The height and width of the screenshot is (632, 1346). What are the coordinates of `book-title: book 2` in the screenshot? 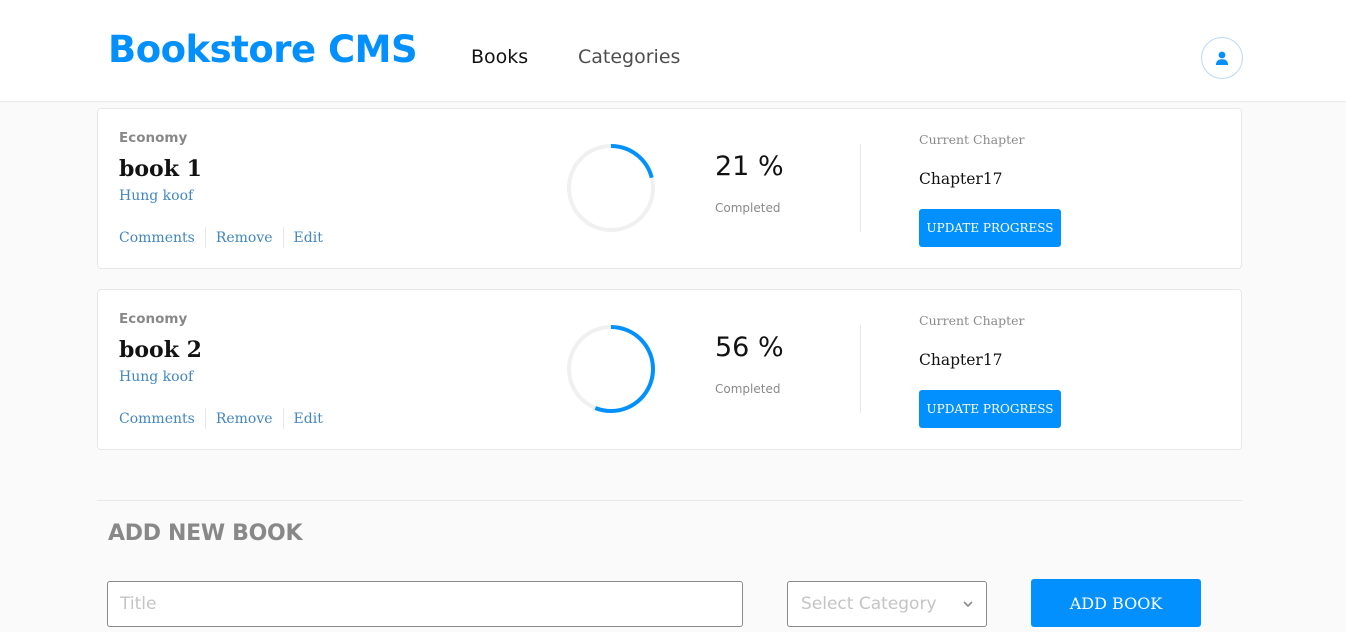 It's located at (160, 350).